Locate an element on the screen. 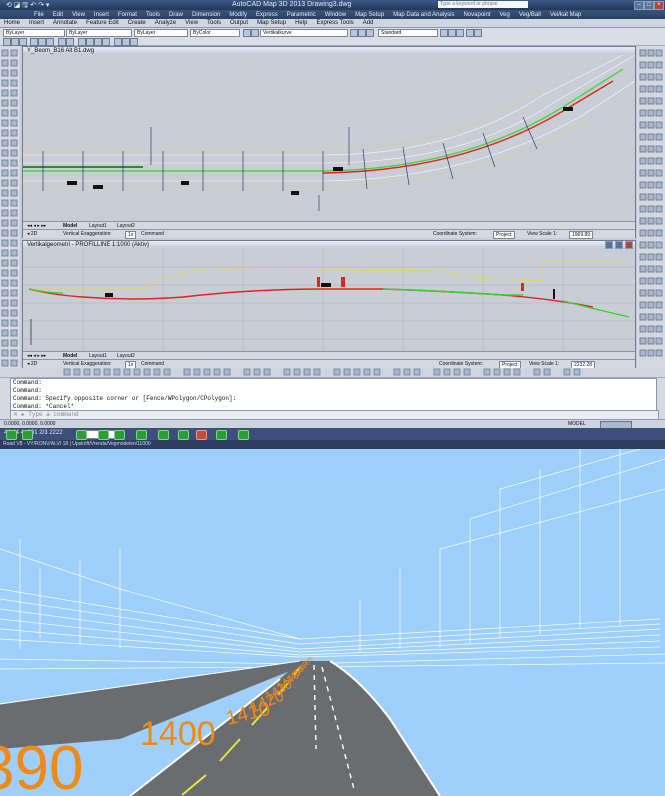  menu-item: Format is located at coordinates (127, 15).